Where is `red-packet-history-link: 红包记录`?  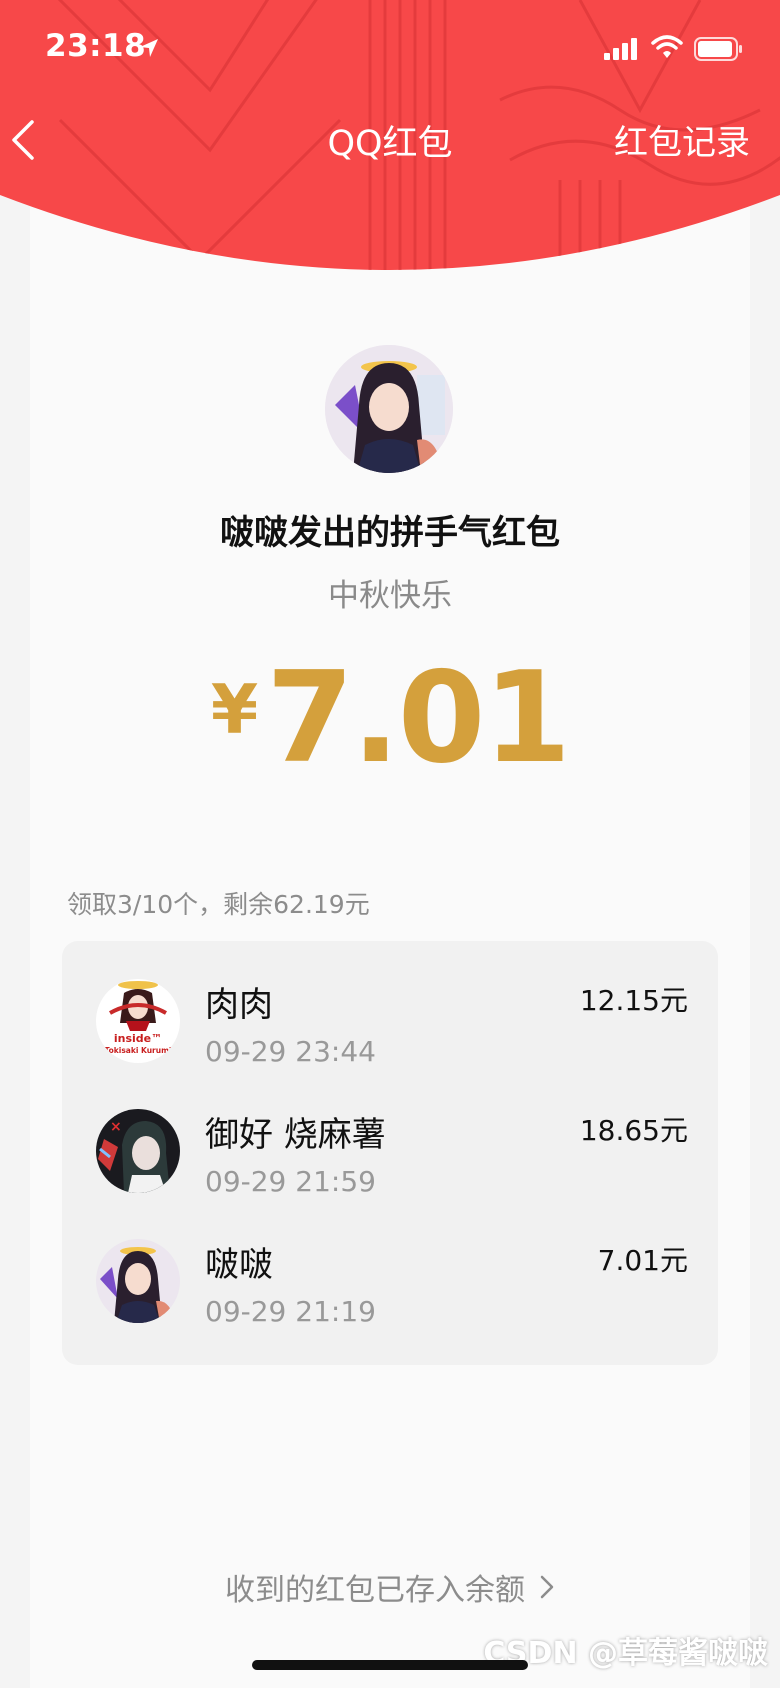
red-packet-history-link: 红包记录 is located at coordinates (682, 139).